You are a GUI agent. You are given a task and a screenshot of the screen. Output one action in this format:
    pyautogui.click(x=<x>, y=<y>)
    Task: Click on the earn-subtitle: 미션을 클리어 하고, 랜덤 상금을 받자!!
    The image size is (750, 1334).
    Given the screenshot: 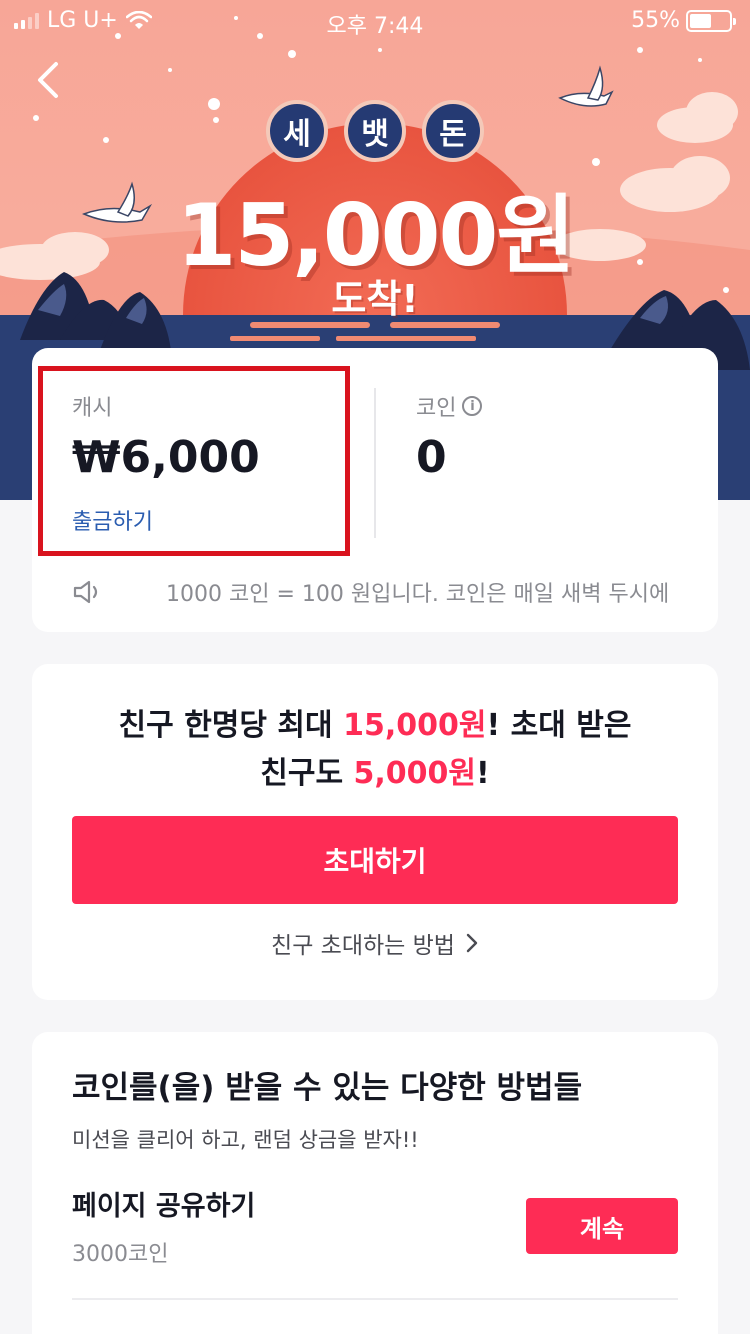 What is the action you would take?
    pyautogui.click(x=245, y=1140)
    